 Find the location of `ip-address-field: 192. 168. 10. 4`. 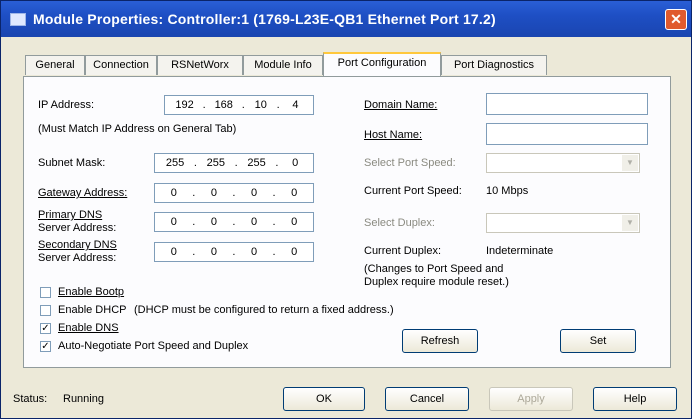

ip-address-field: 192. 168. 10. 4 is located at coordinates (239, 105).